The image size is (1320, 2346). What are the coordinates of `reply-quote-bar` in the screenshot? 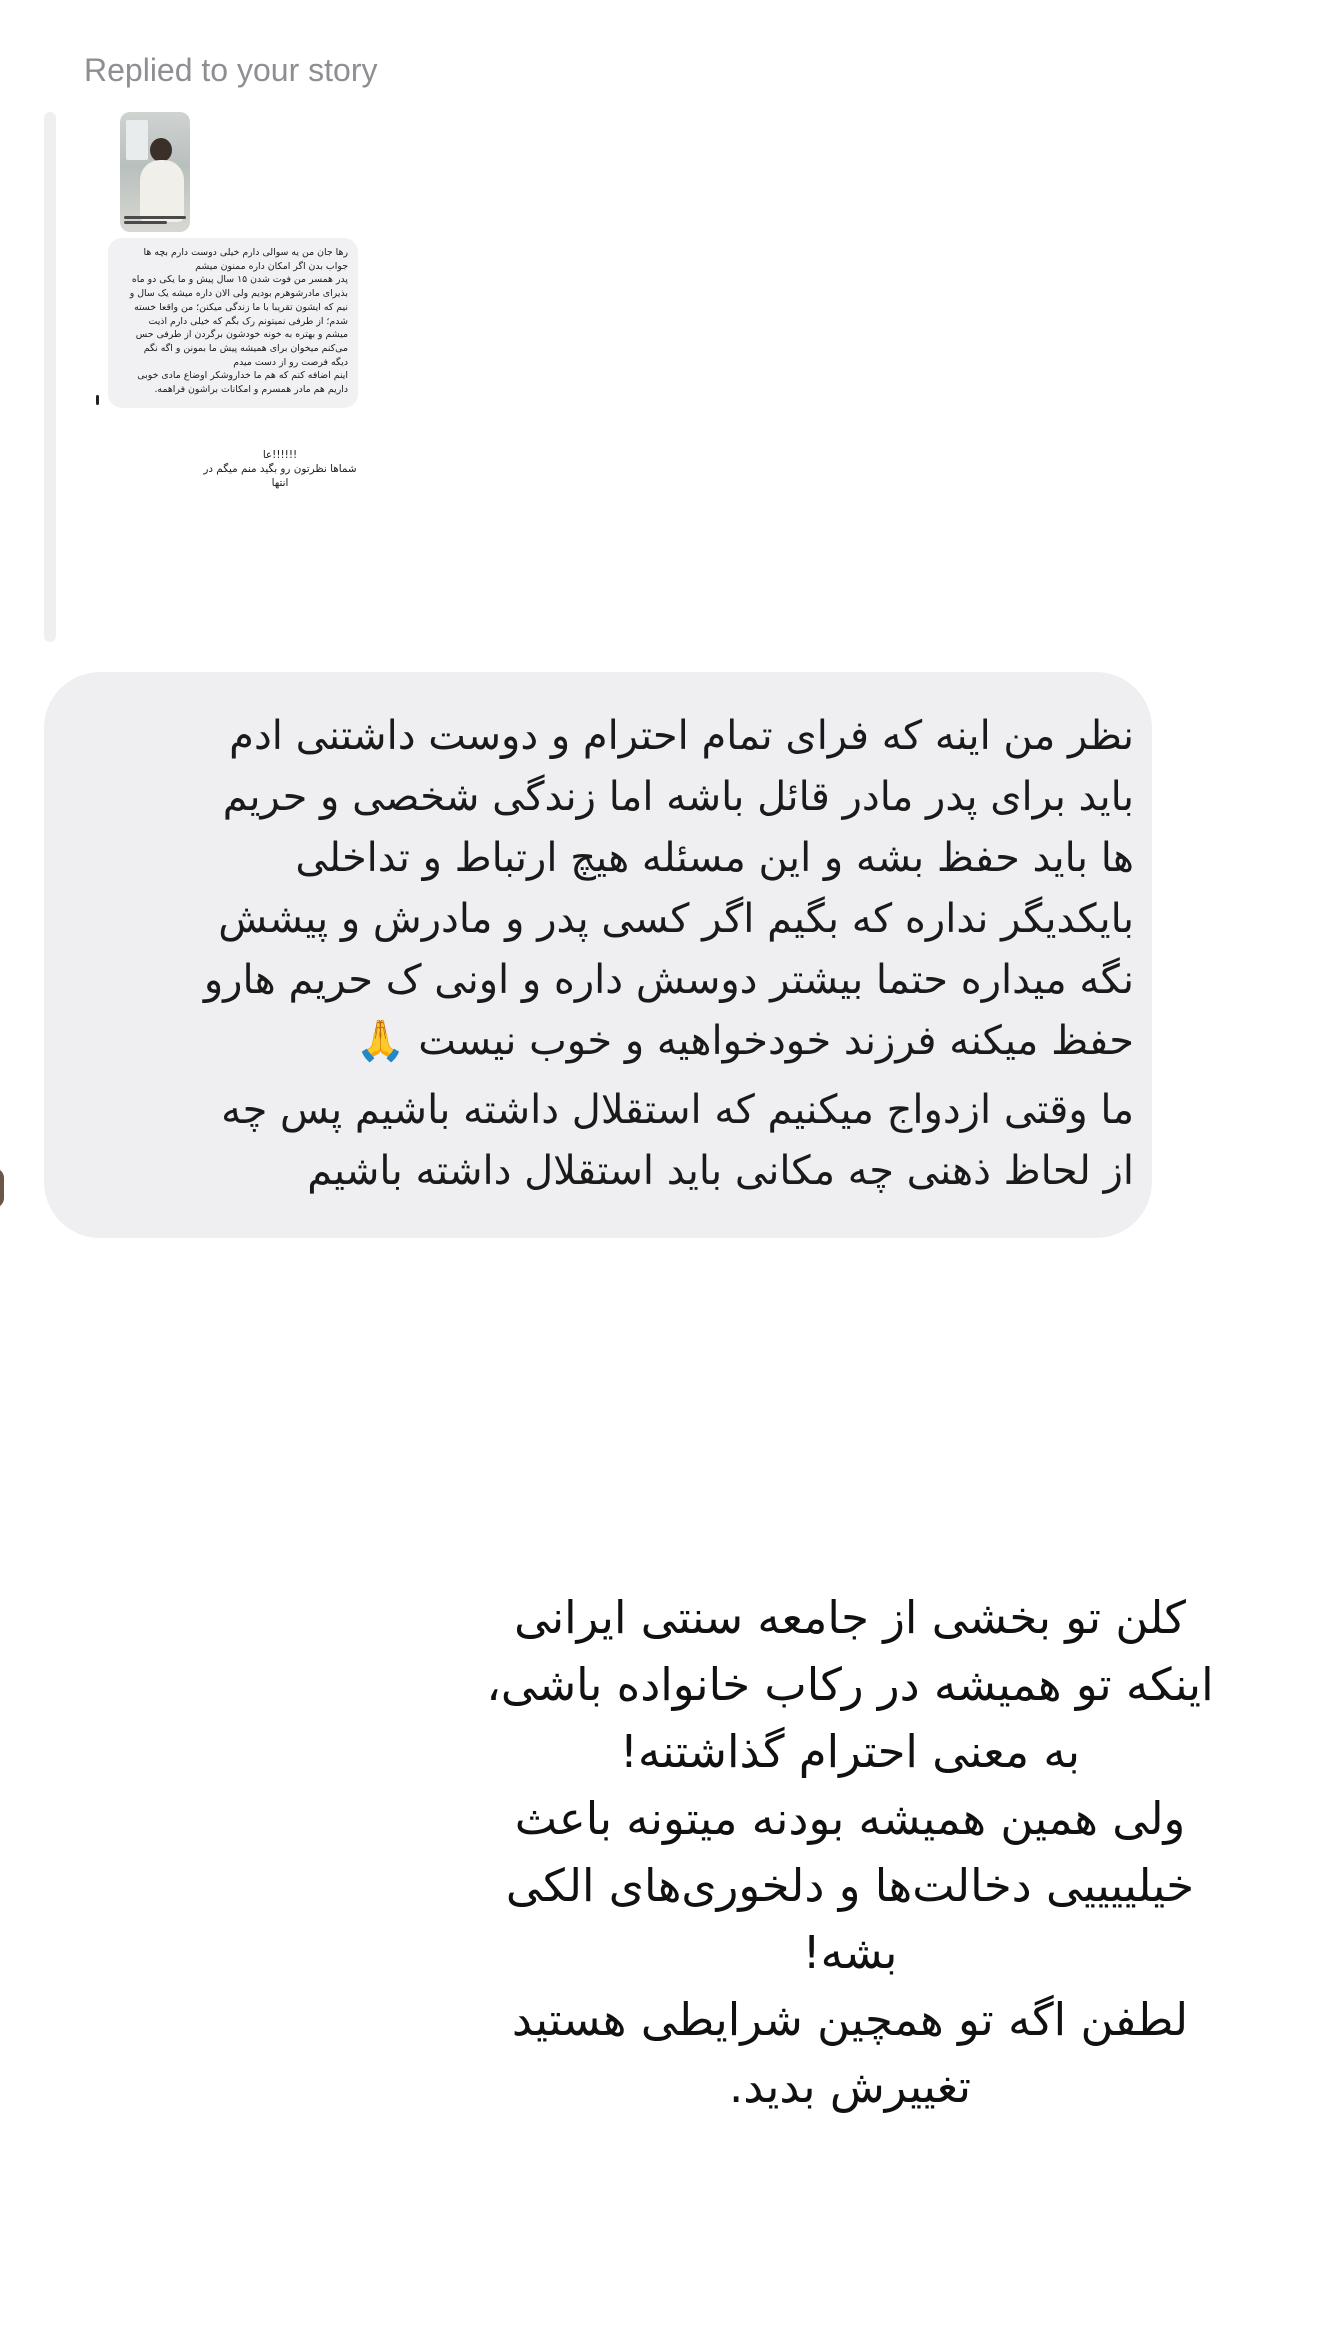 It's located at (50, 377).